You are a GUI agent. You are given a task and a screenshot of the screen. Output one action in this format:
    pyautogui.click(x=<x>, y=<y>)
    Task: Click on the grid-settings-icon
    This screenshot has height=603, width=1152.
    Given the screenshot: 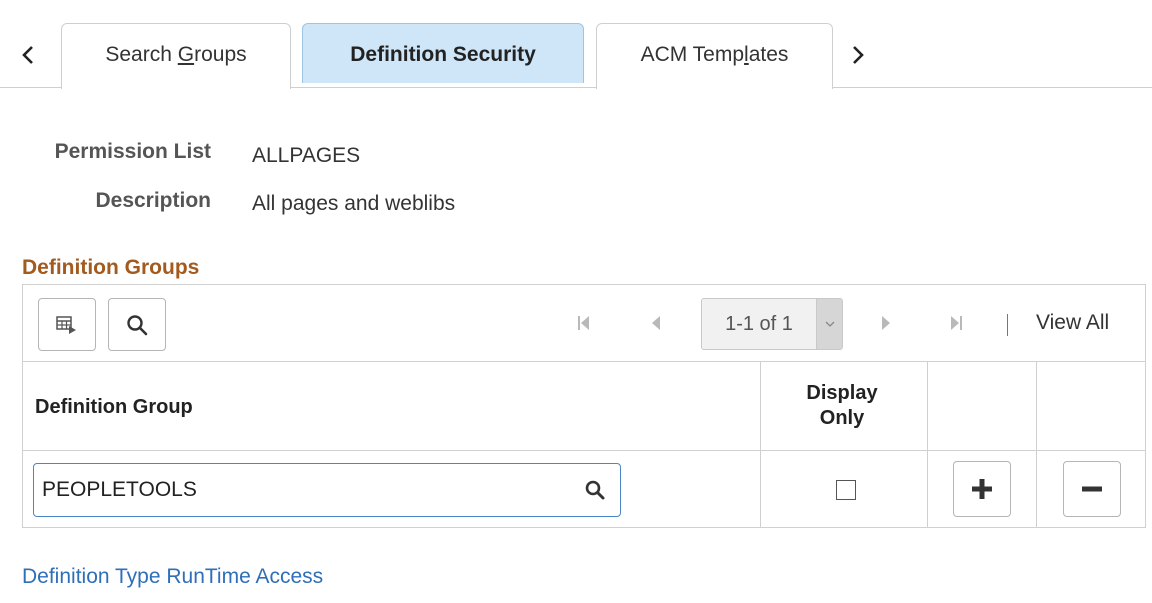 What is the action you would take?
    pyautogui.click(x=66, y=324)
    